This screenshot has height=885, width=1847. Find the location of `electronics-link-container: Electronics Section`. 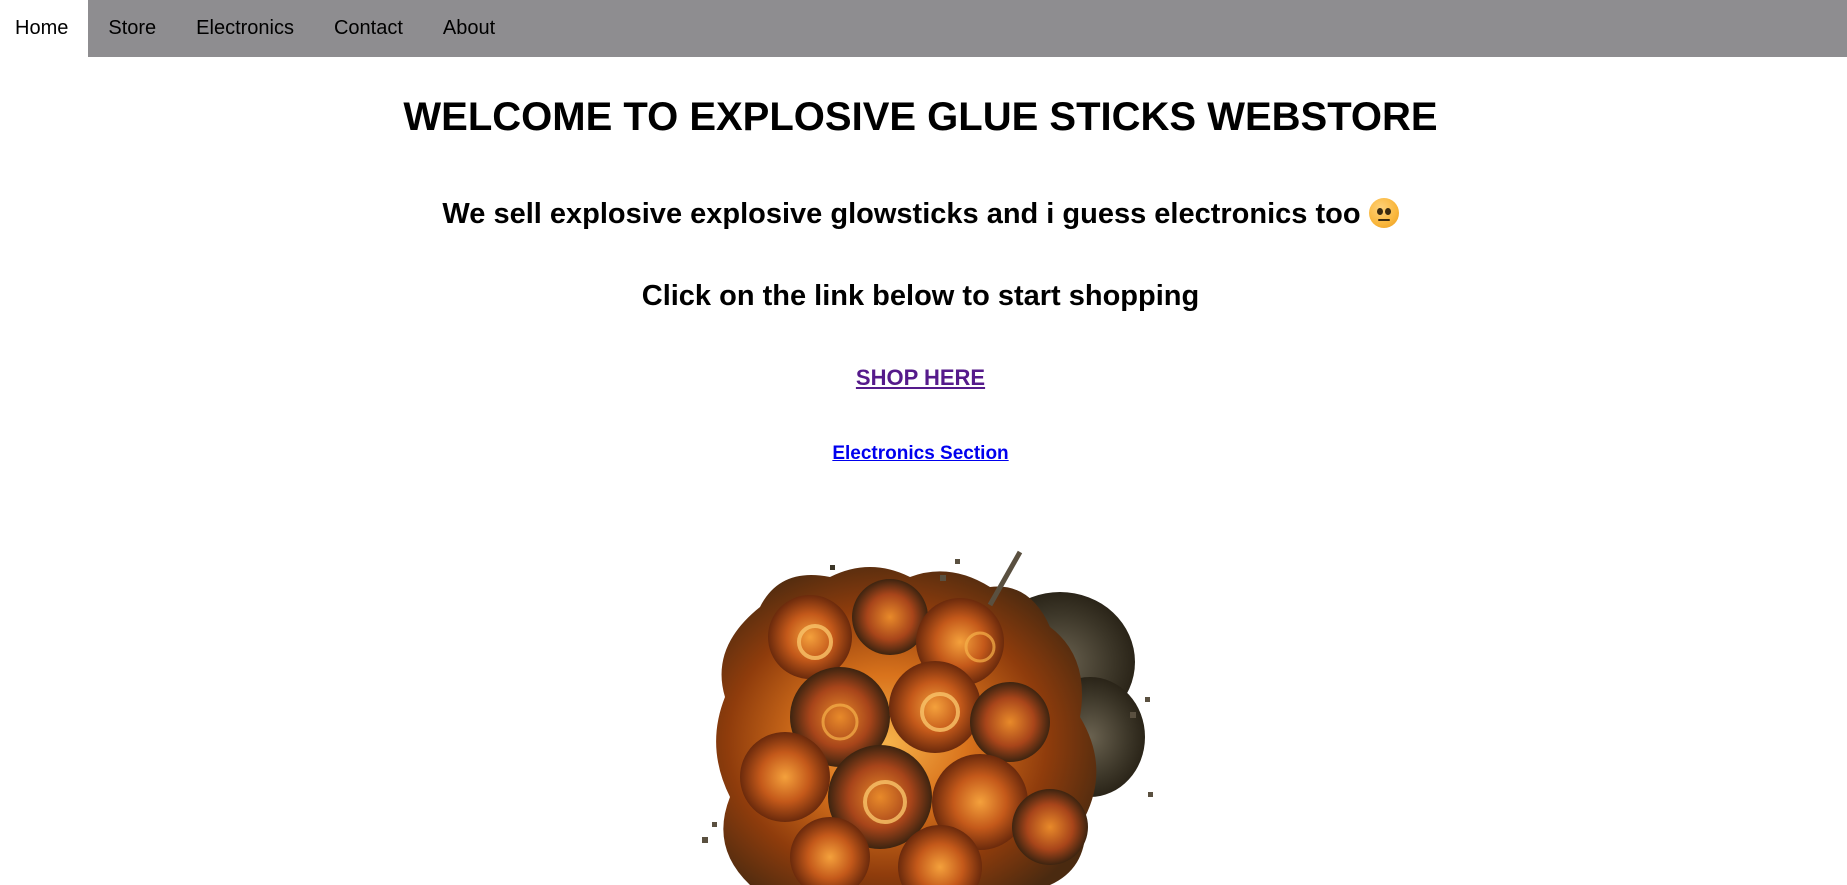

electronics-link-container: Electronics Section is located at coordinates (920, 453).